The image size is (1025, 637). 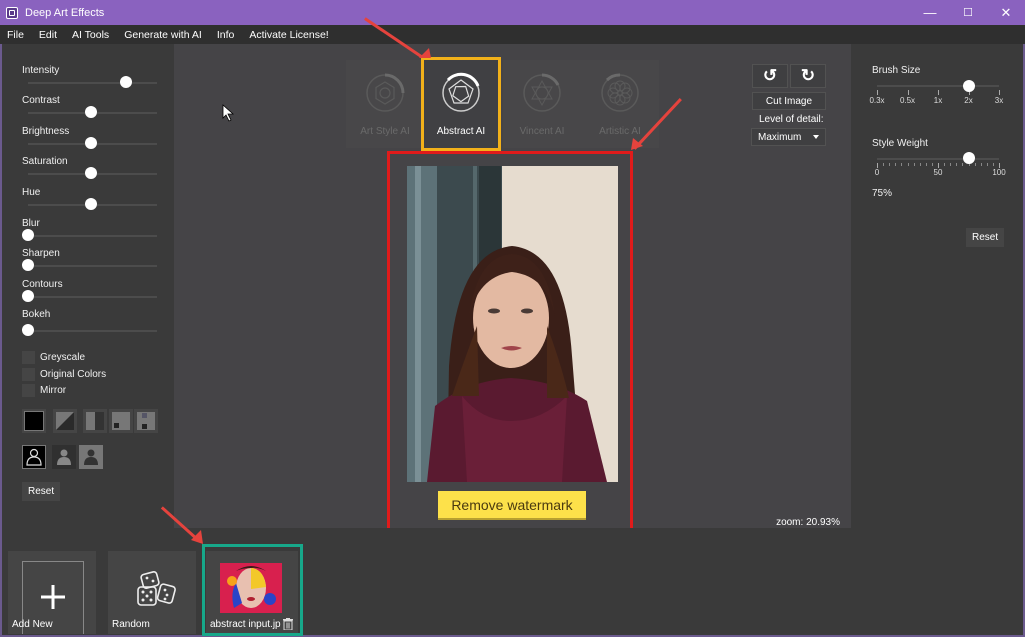 I want to click on minimize-button: —, so click(x=930, y=12).